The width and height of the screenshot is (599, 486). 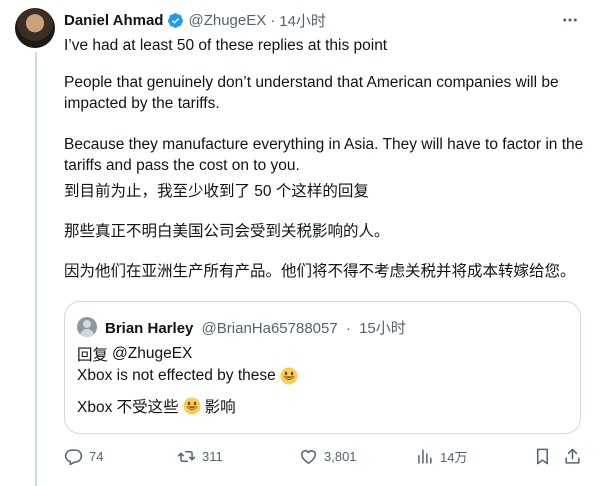 What do you see at coordinates (220, 407) in the screenshot?
I see `quote-text-cn-after: 影响` at bounding box center [220, 407].